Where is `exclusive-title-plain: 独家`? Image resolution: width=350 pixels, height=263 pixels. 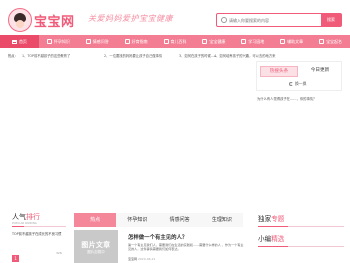
exclusive-title-plain: 独家 is located at coordinates (265, 219).